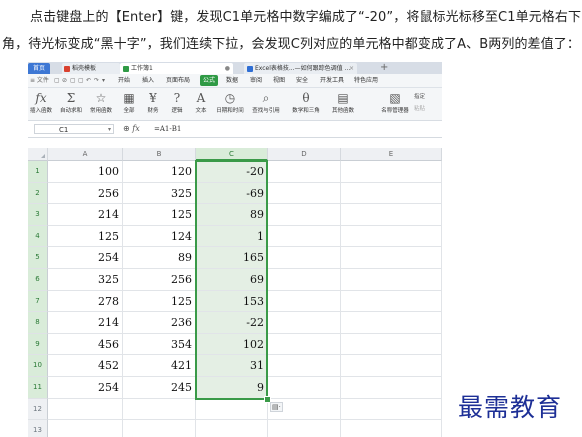  What do you see at coordinates (304, 172) in the screenshot?
I see `cell-d1` at bounding box center [304, 172].